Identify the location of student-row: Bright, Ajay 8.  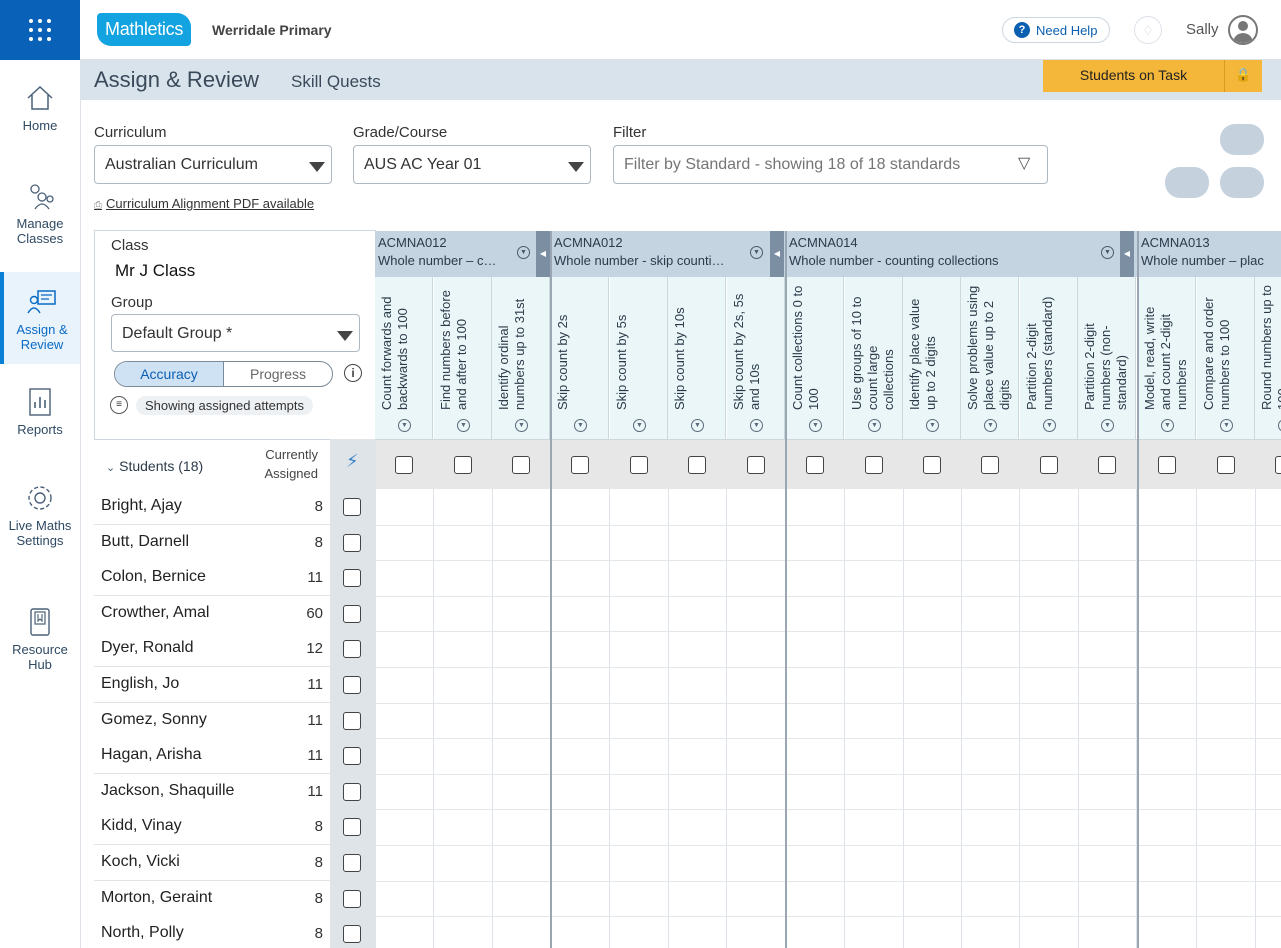
(212, 507).